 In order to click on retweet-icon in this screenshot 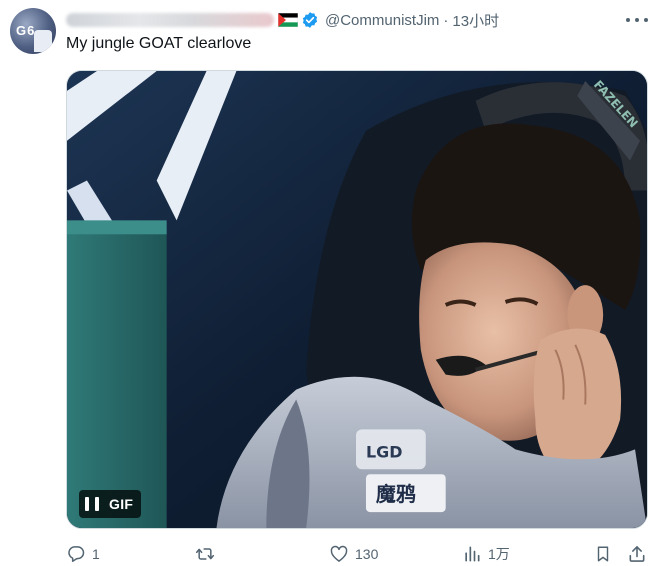, I will do `click(205, 554)`.